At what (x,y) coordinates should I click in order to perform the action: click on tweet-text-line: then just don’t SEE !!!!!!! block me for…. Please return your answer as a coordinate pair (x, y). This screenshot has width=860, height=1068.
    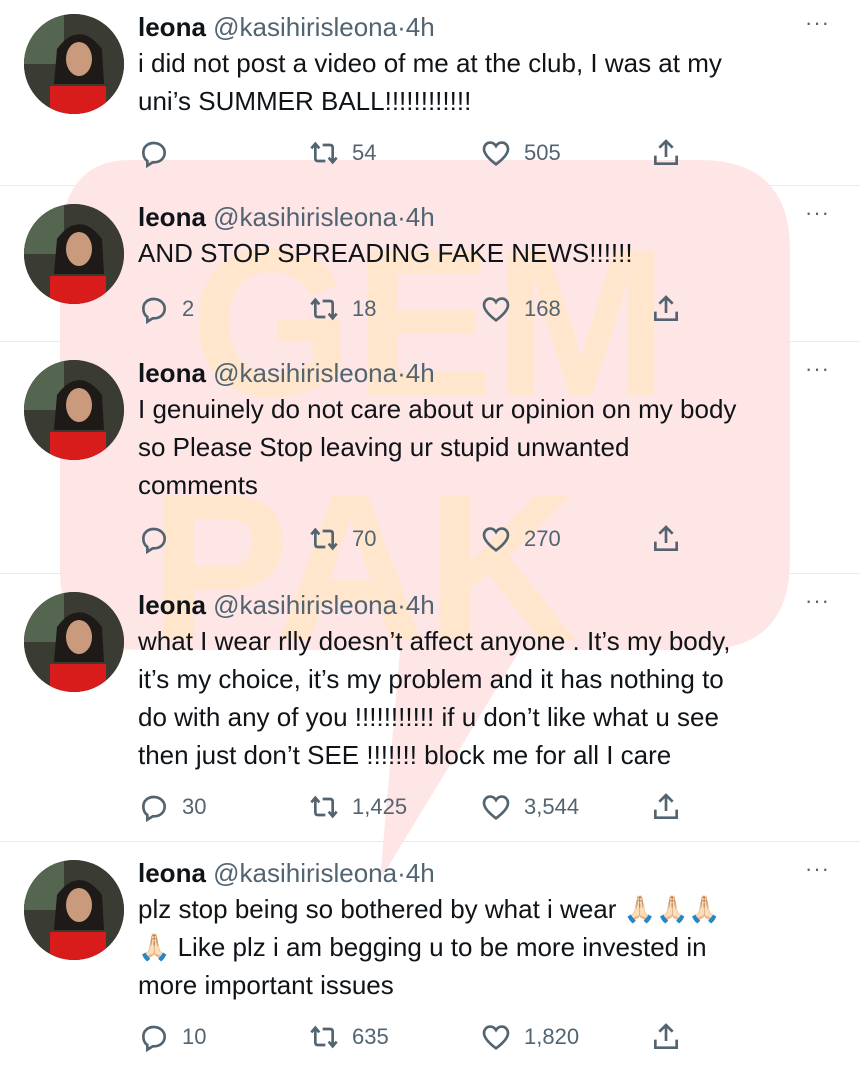
    Looking at the image, I should click on (405, 755).